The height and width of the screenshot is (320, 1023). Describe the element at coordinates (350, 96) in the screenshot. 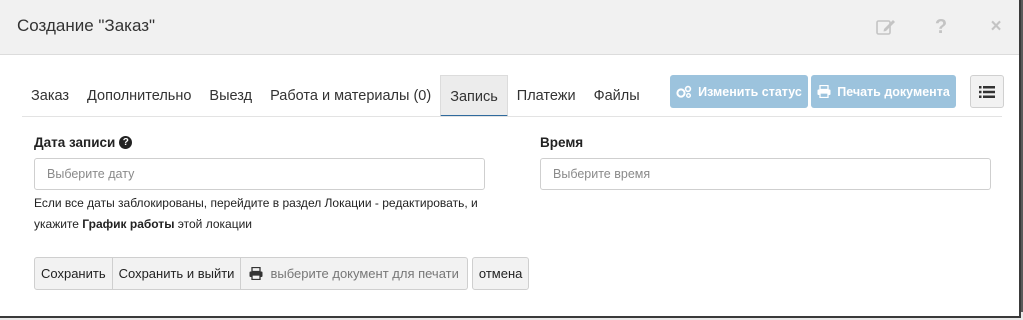

I see `tab-work-materials: Работа и материалы (0)` at that location.